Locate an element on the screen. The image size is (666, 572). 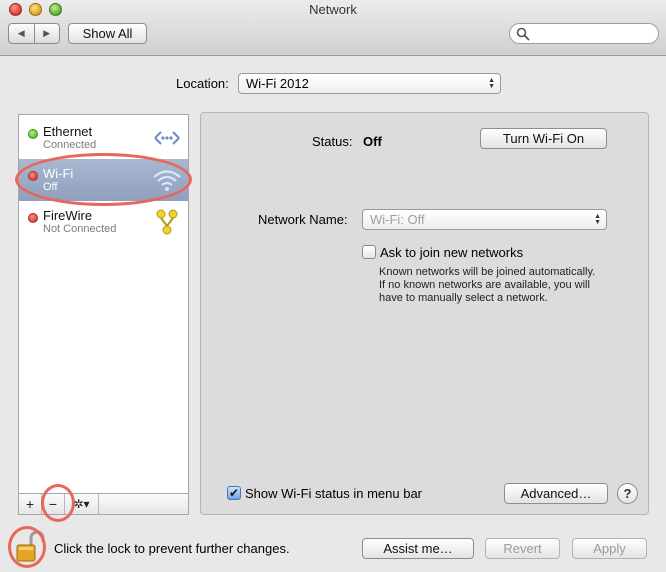
service-status: Not Connected is located at coordinates (80, 229).